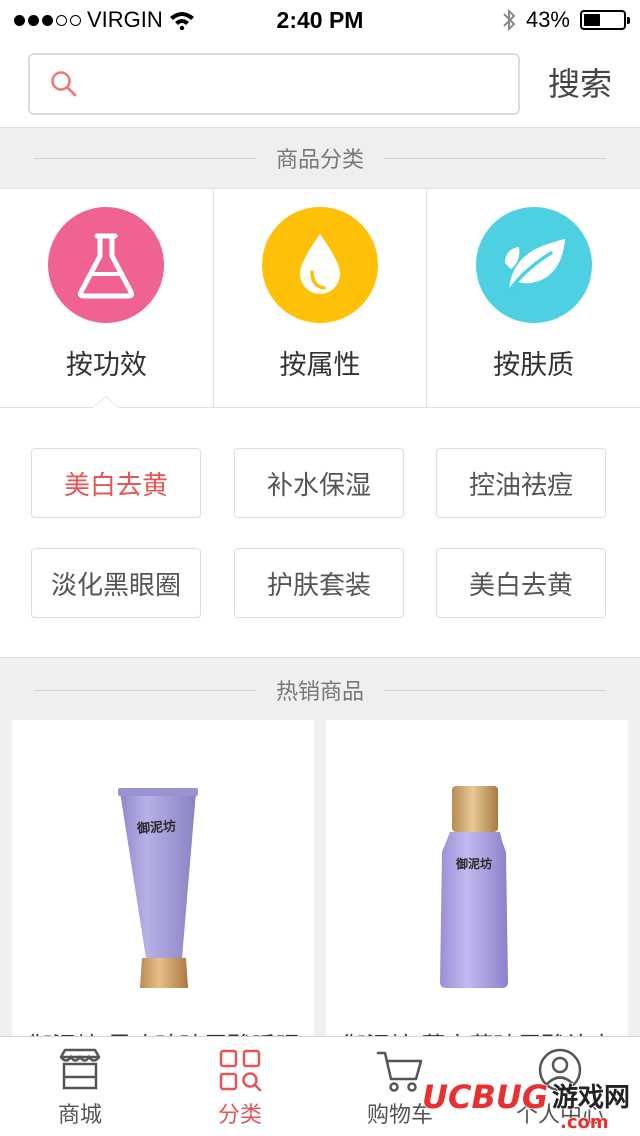  I want to click on status-bar: VIRGIN 2:40 PM 43%, so click(320, 20).